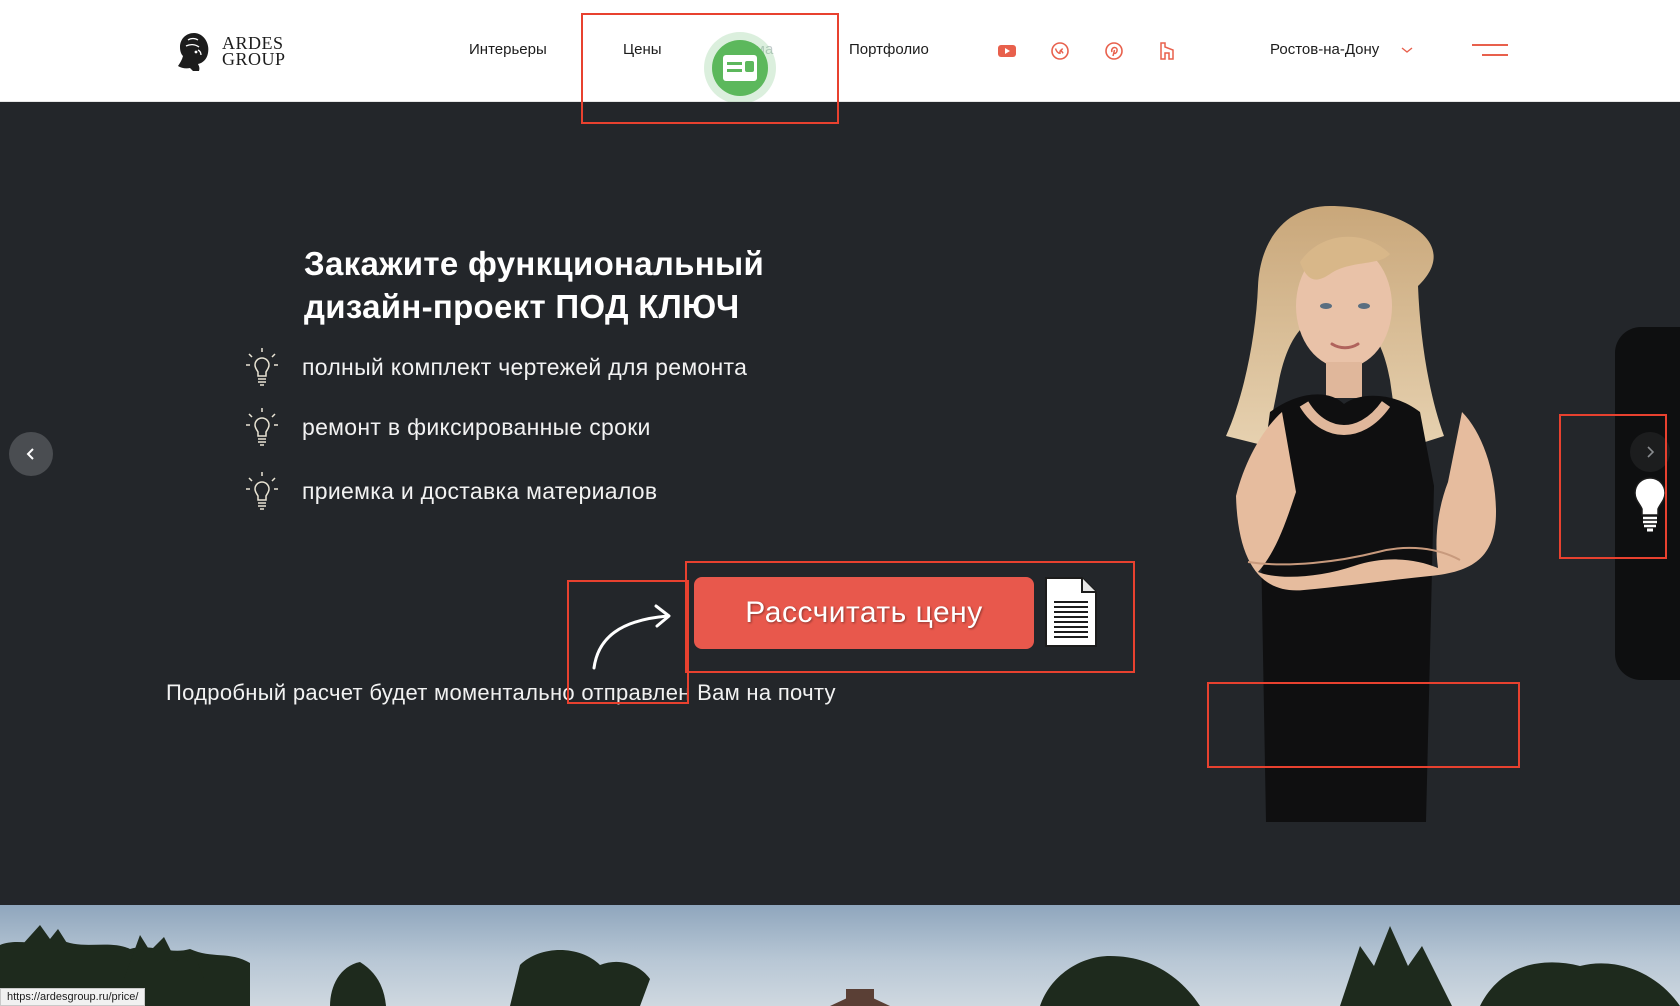 Image resolution: width=1680 pixels, height=1006 pixels. Describe the element at coordinates (534, 263) in the screenshot. I see `hero-title-line-1: Закажите функциональный` at that location.